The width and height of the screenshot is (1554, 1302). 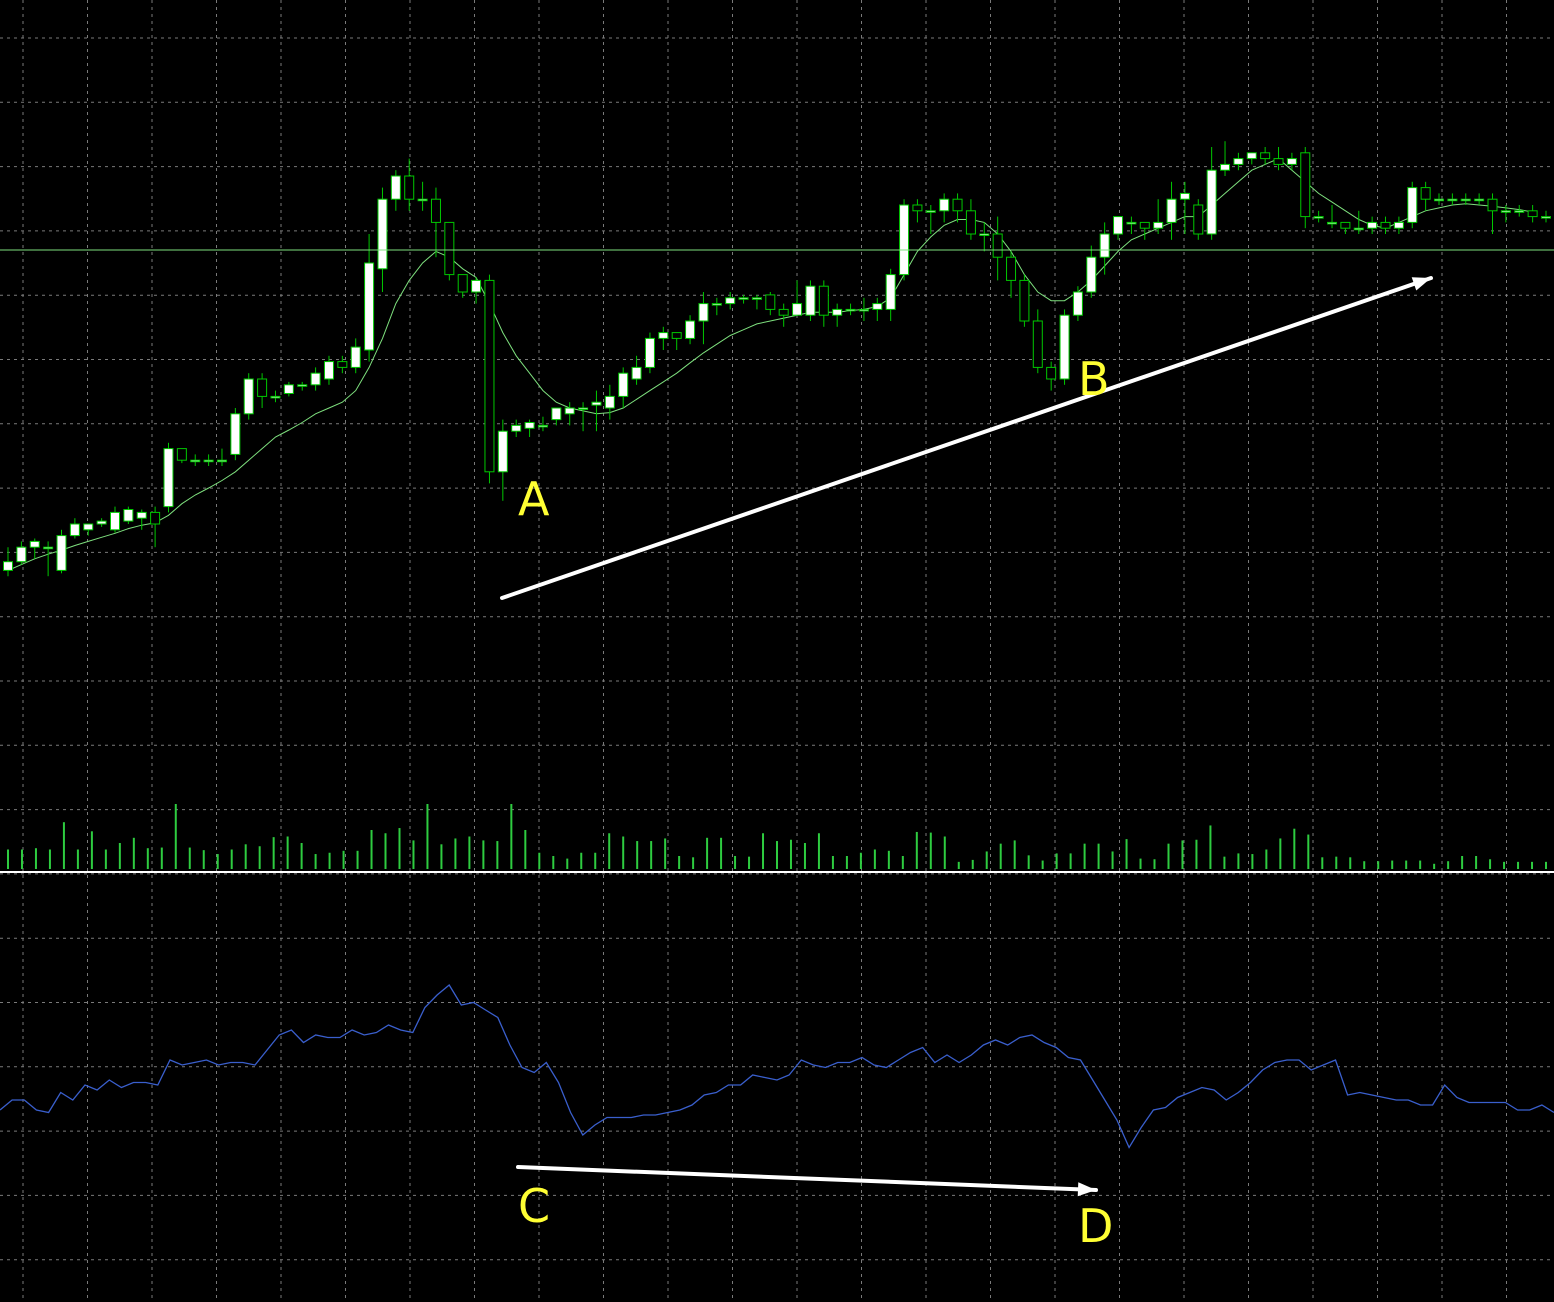 I want to click on oscillator-line, so click(x=777, y=1066).